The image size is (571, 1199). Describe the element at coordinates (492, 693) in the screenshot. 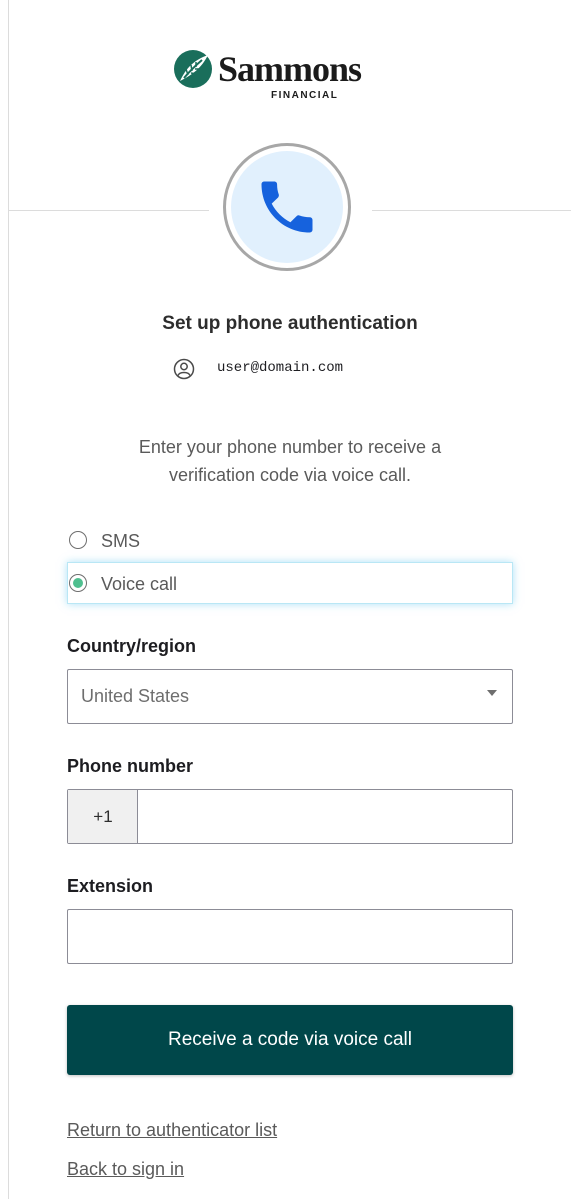

I see `chevron-down-icon` at that location.